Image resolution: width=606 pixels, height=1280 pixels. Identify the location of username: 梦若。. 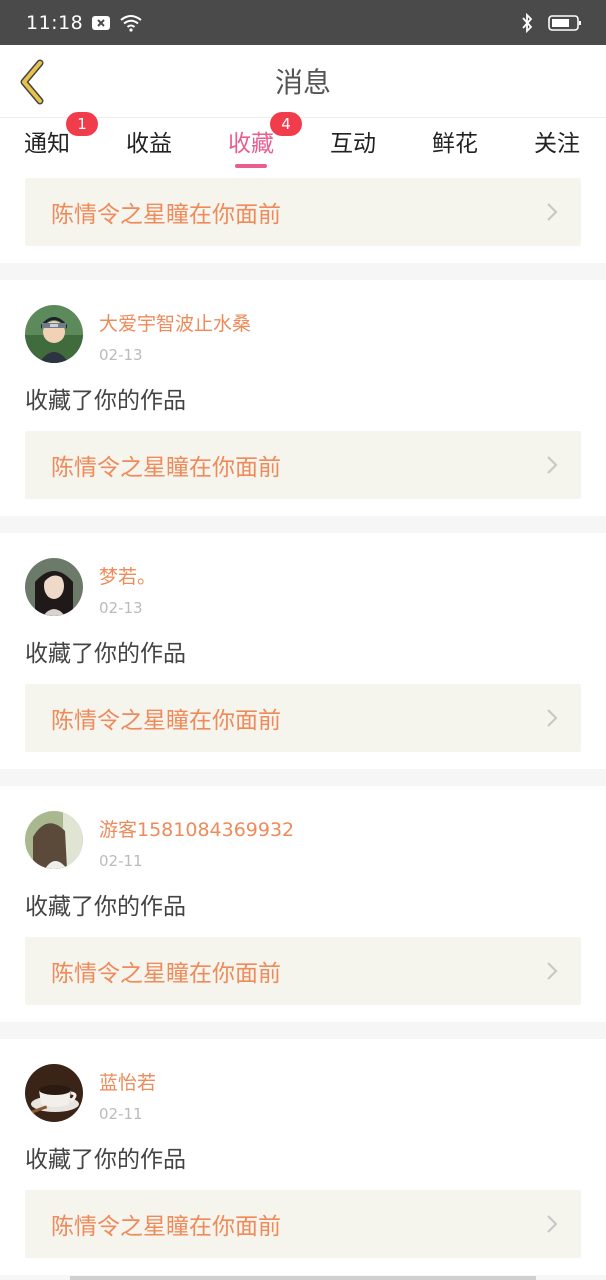
(127, 575).